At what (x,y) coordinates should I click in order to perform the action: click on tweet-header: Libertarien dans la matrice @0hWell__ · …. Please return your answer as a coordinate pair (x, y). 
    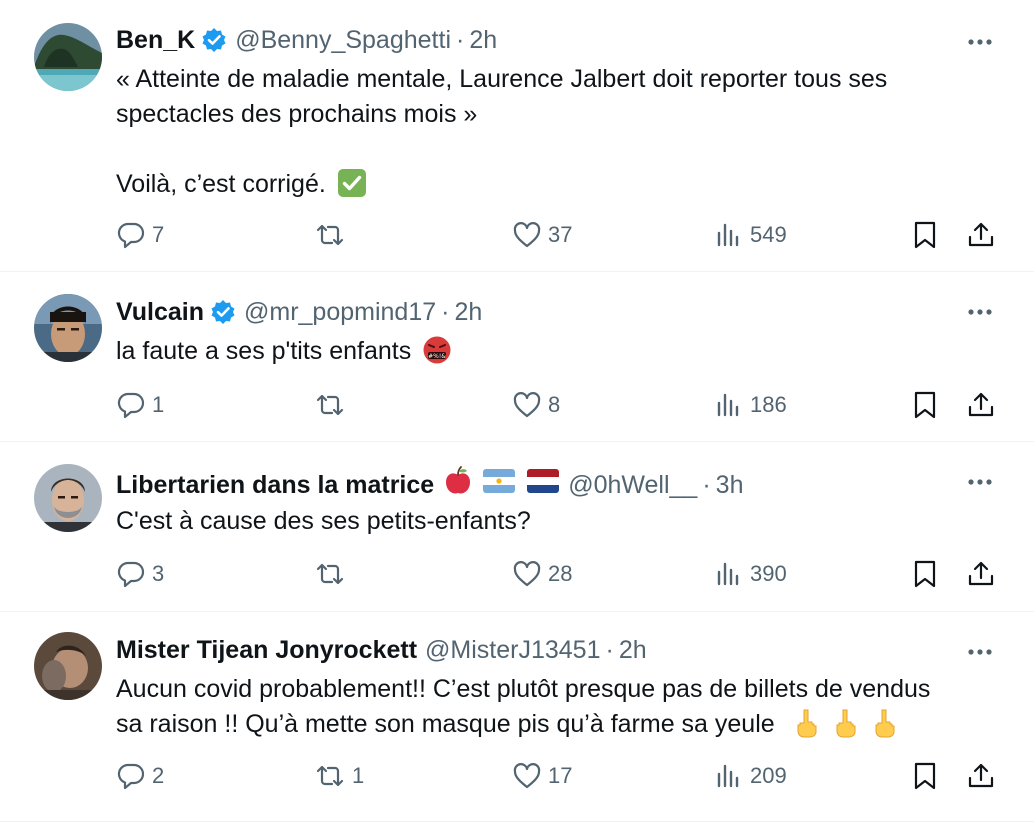
    Looking at the image, I should click on (429, 485).